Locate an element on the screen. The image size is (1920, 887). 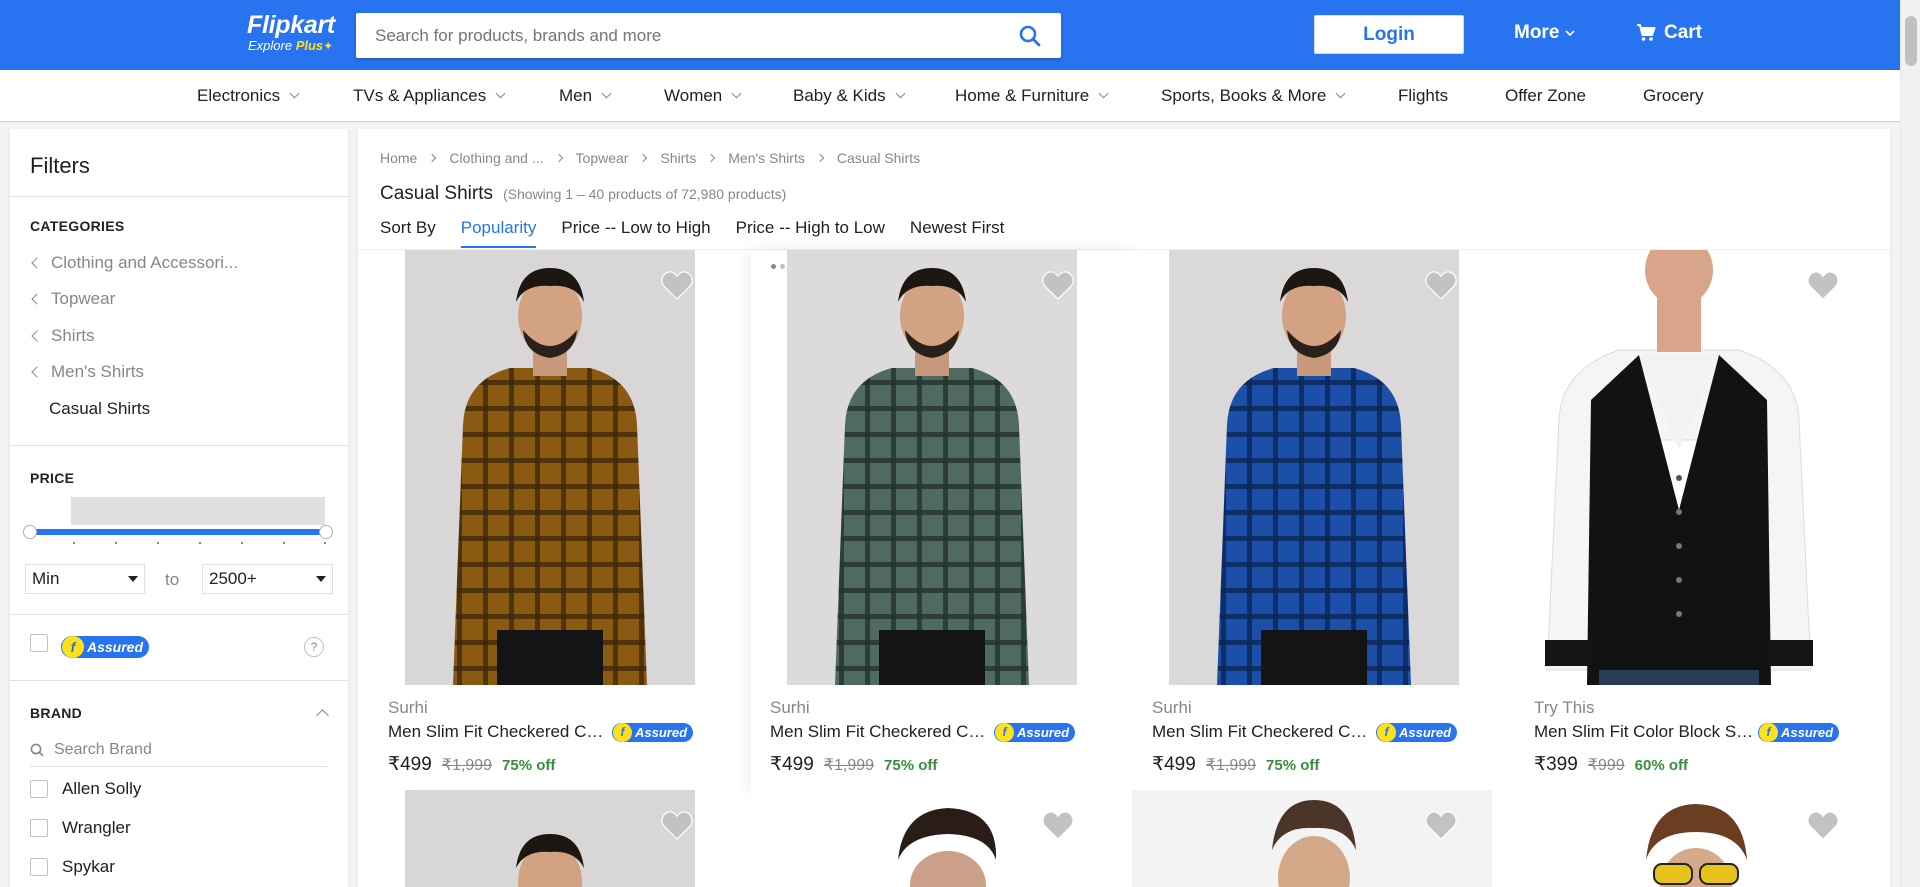
price-slider-track is located at coordinates (178, 532).